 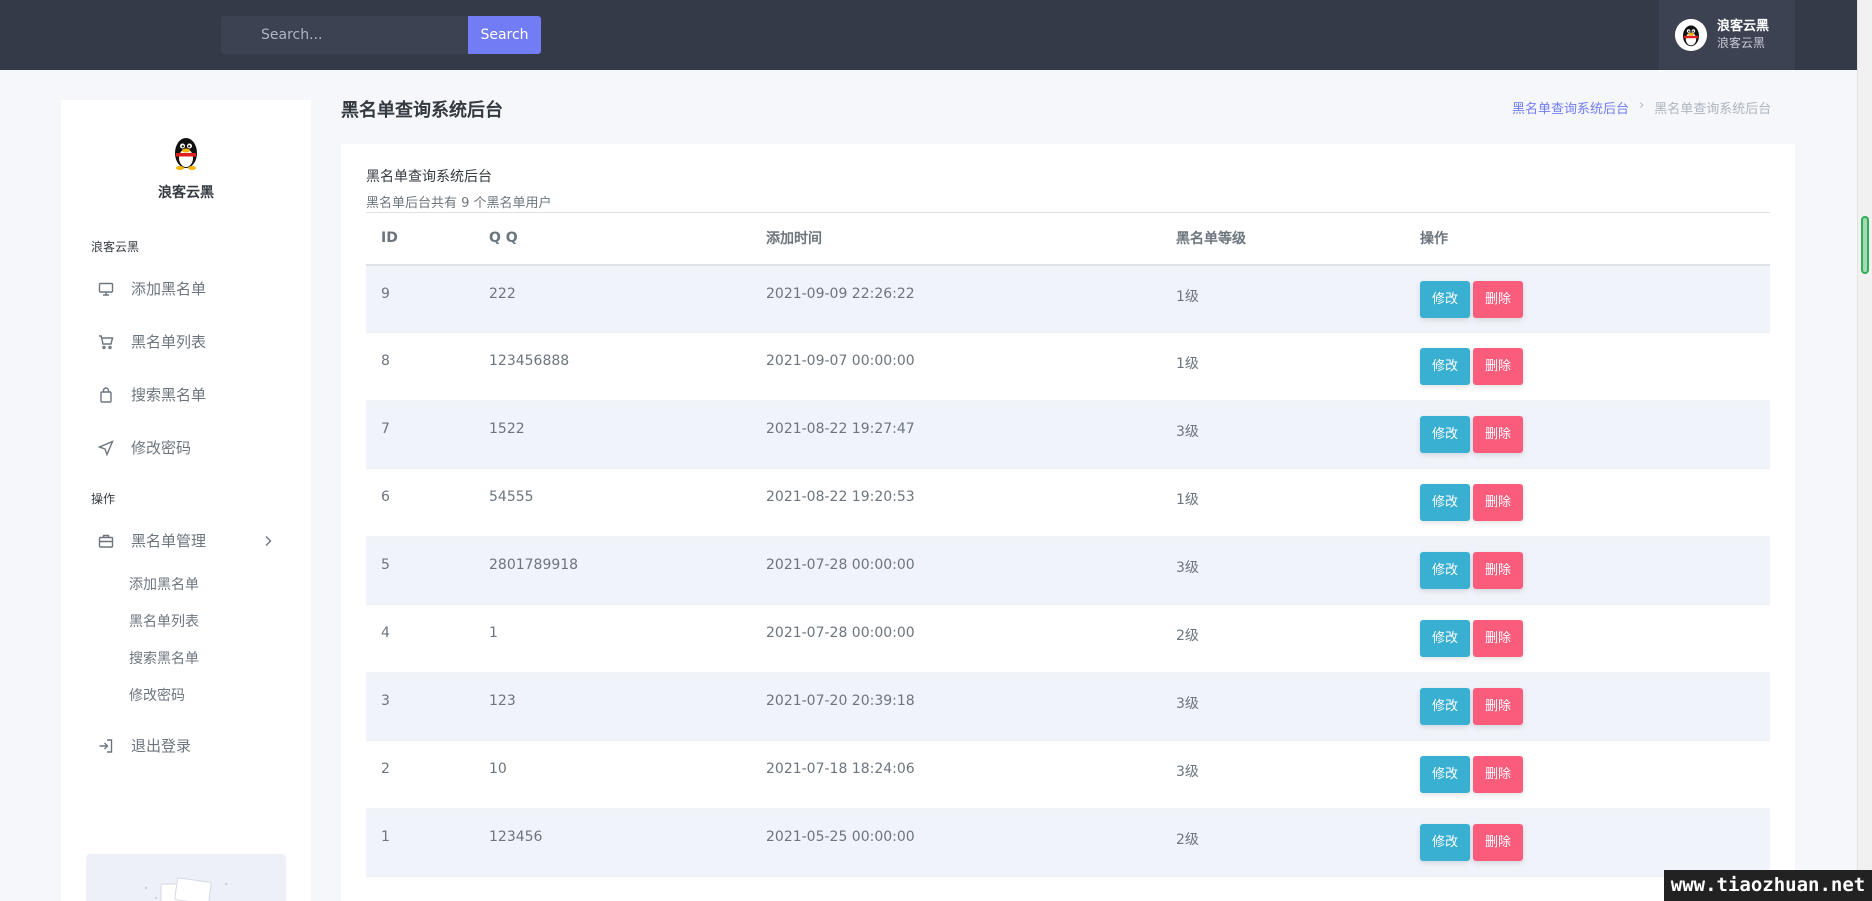 I want to click on breadcrumb: 黑名单查询系统后台 › 黑名单查询系统后台, so click(x=1641, y=107).